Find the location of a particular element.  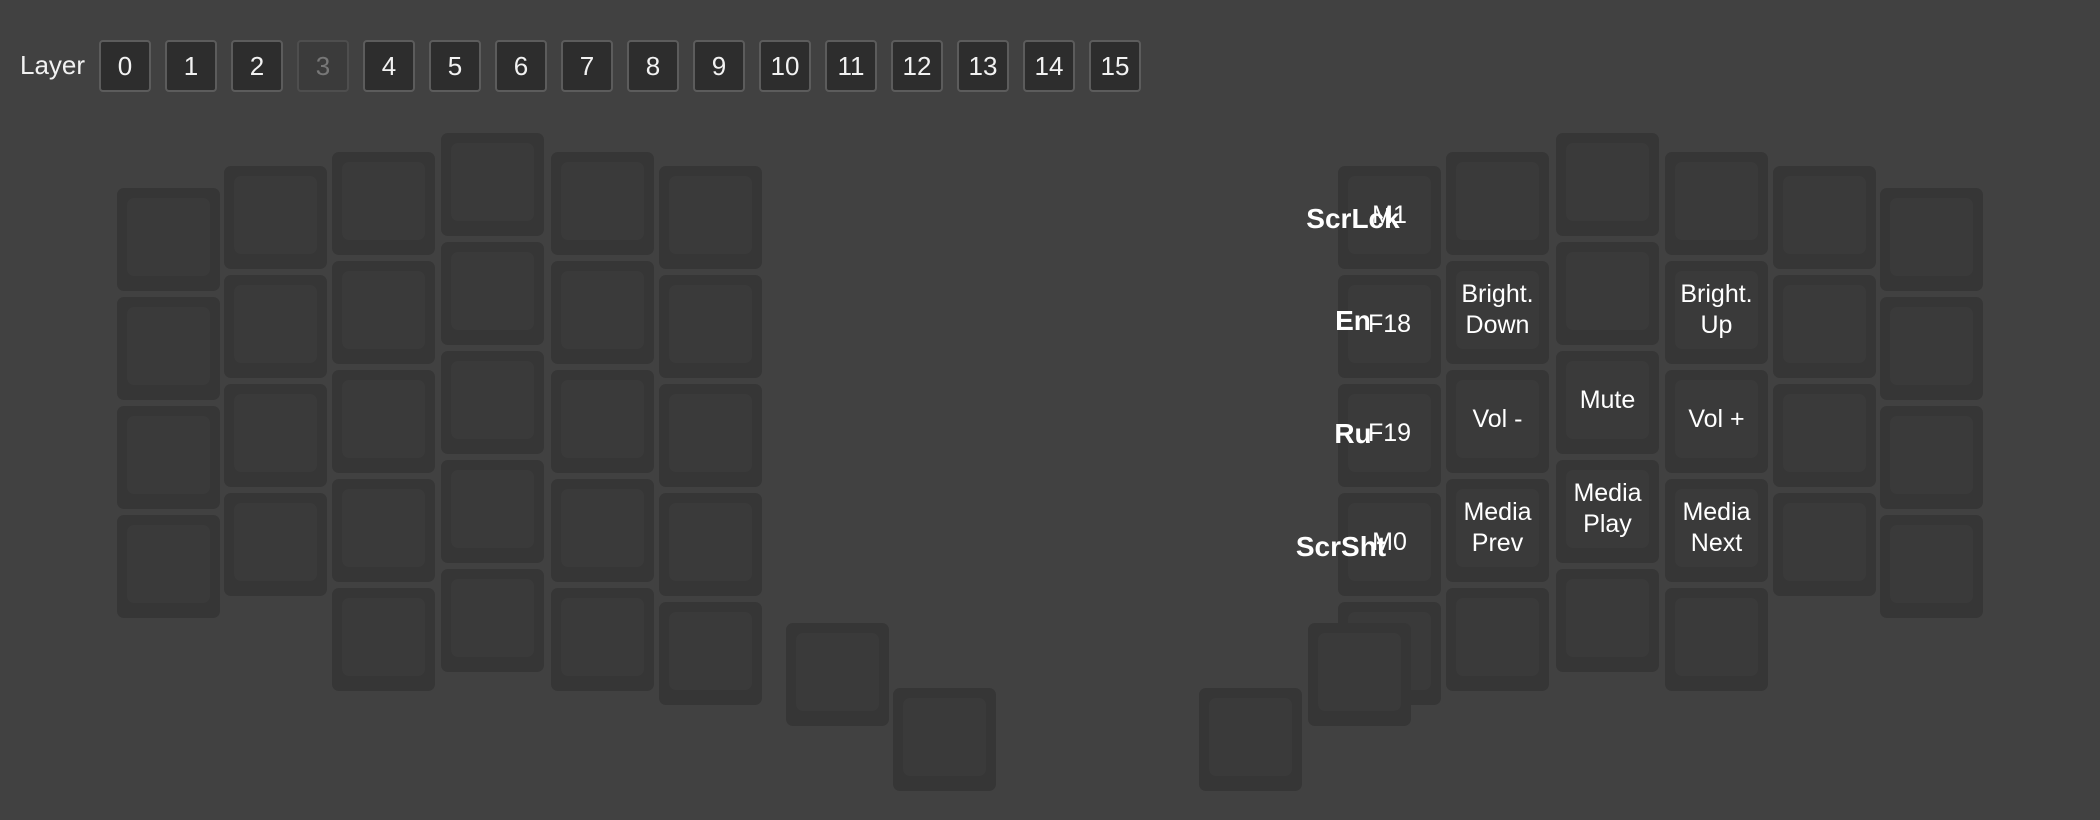

right-key-c1-r1: Bright. Down is located at coordinates (1497, 312).